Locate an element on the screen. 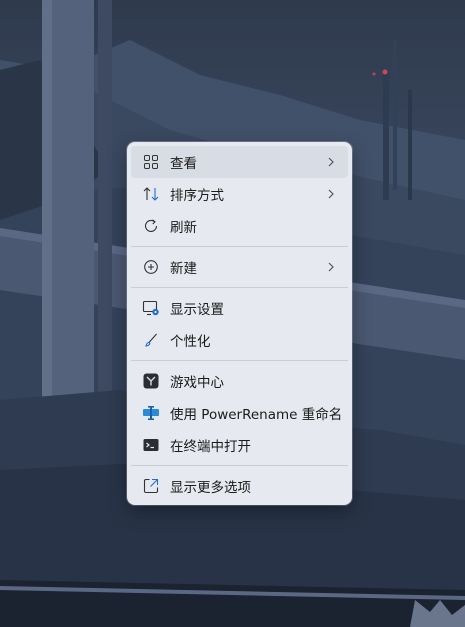 This screenshot has width=465, height=627. menu-item-label: 查看 is located at coordinates (183, 164).